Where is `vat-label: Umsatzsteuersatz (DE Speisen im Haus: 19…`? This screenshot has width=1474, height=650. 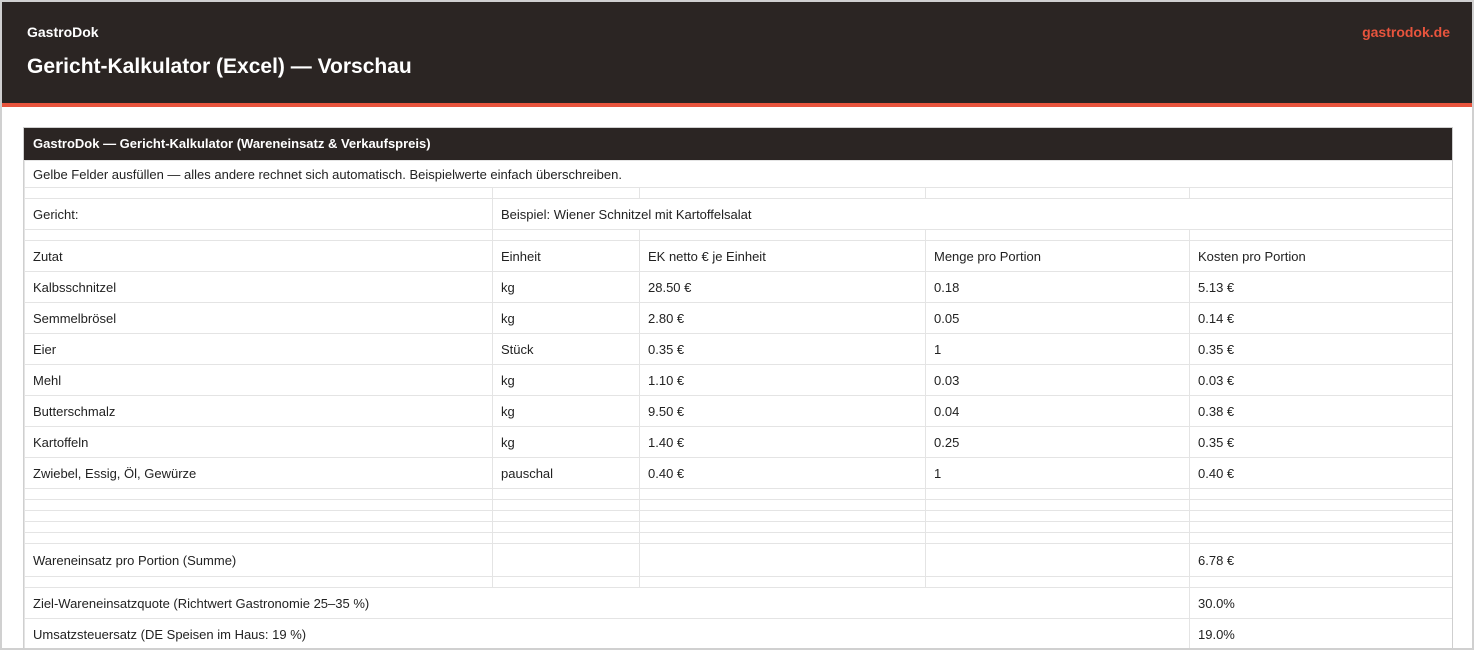
vat-label: Umsatzsteuersatz (DE Speisen im Haus: 19… is located at coordinates (607, 633).